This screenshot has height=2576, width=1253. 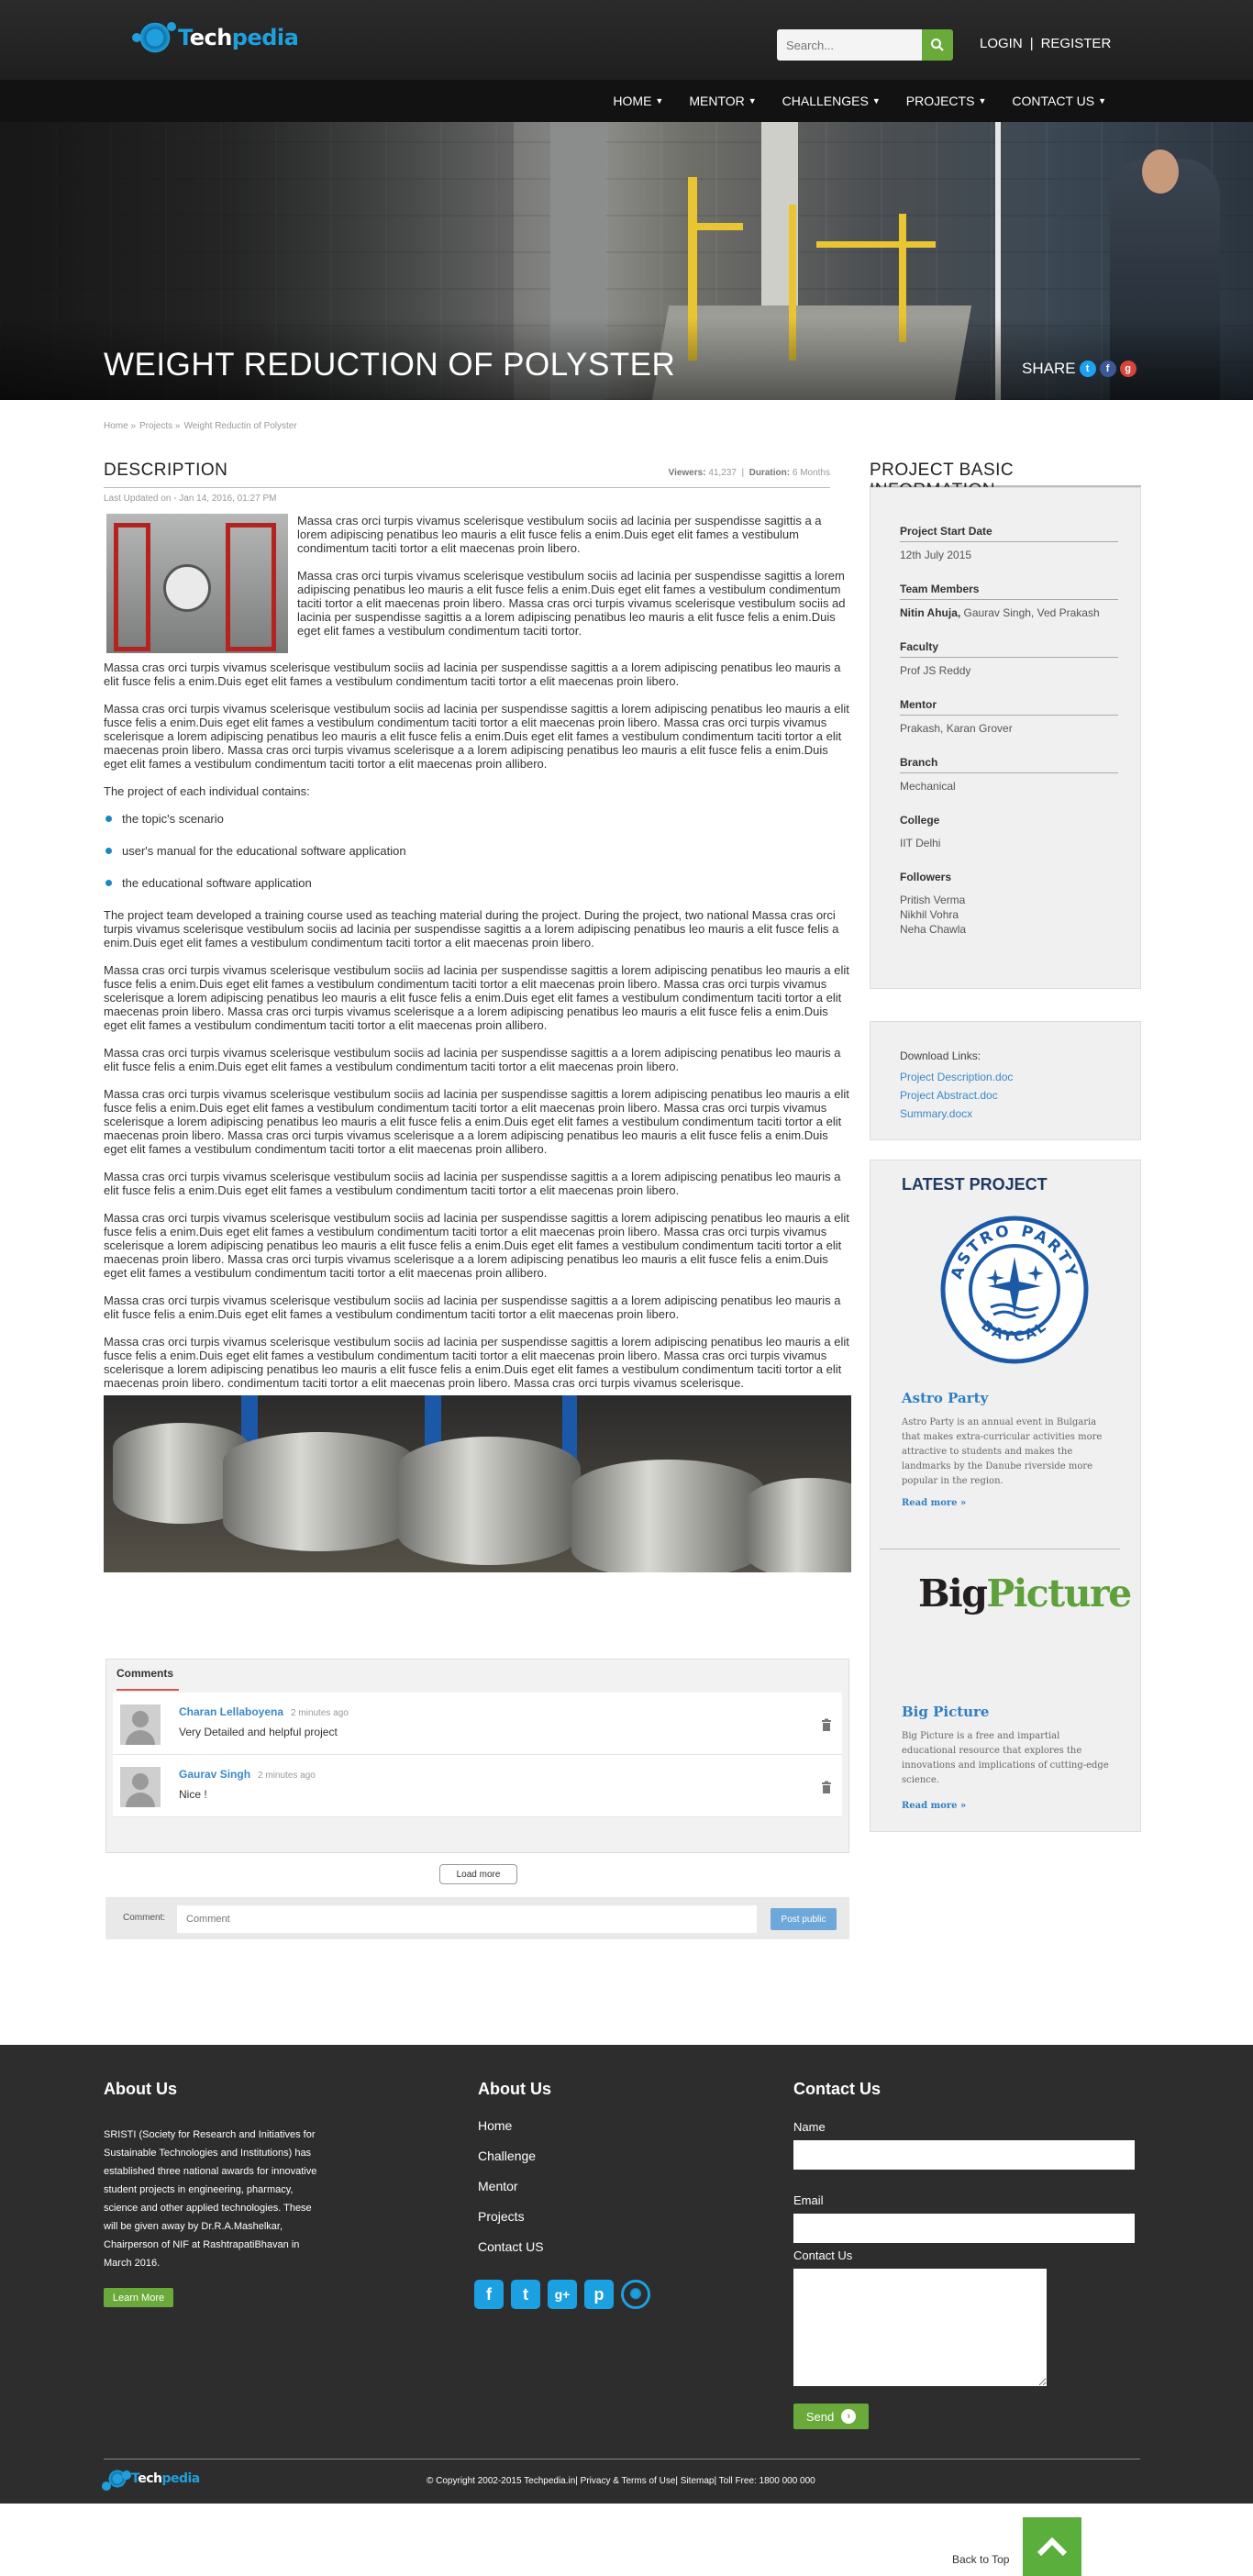 What do you see at coordinates (1020, 1077) in the screenshot?
I see `download-link: Project Description.doc` at bounding box center [1020, 1077].